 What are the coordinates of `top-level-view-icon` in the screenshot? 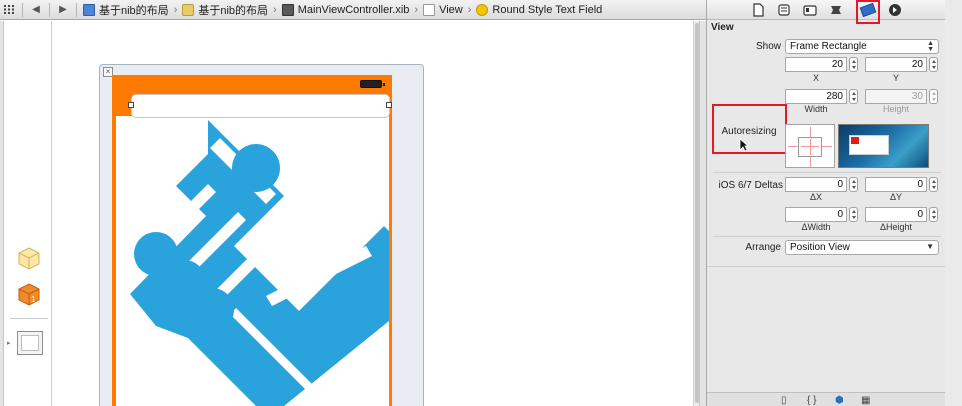 It's located at (30, 343).